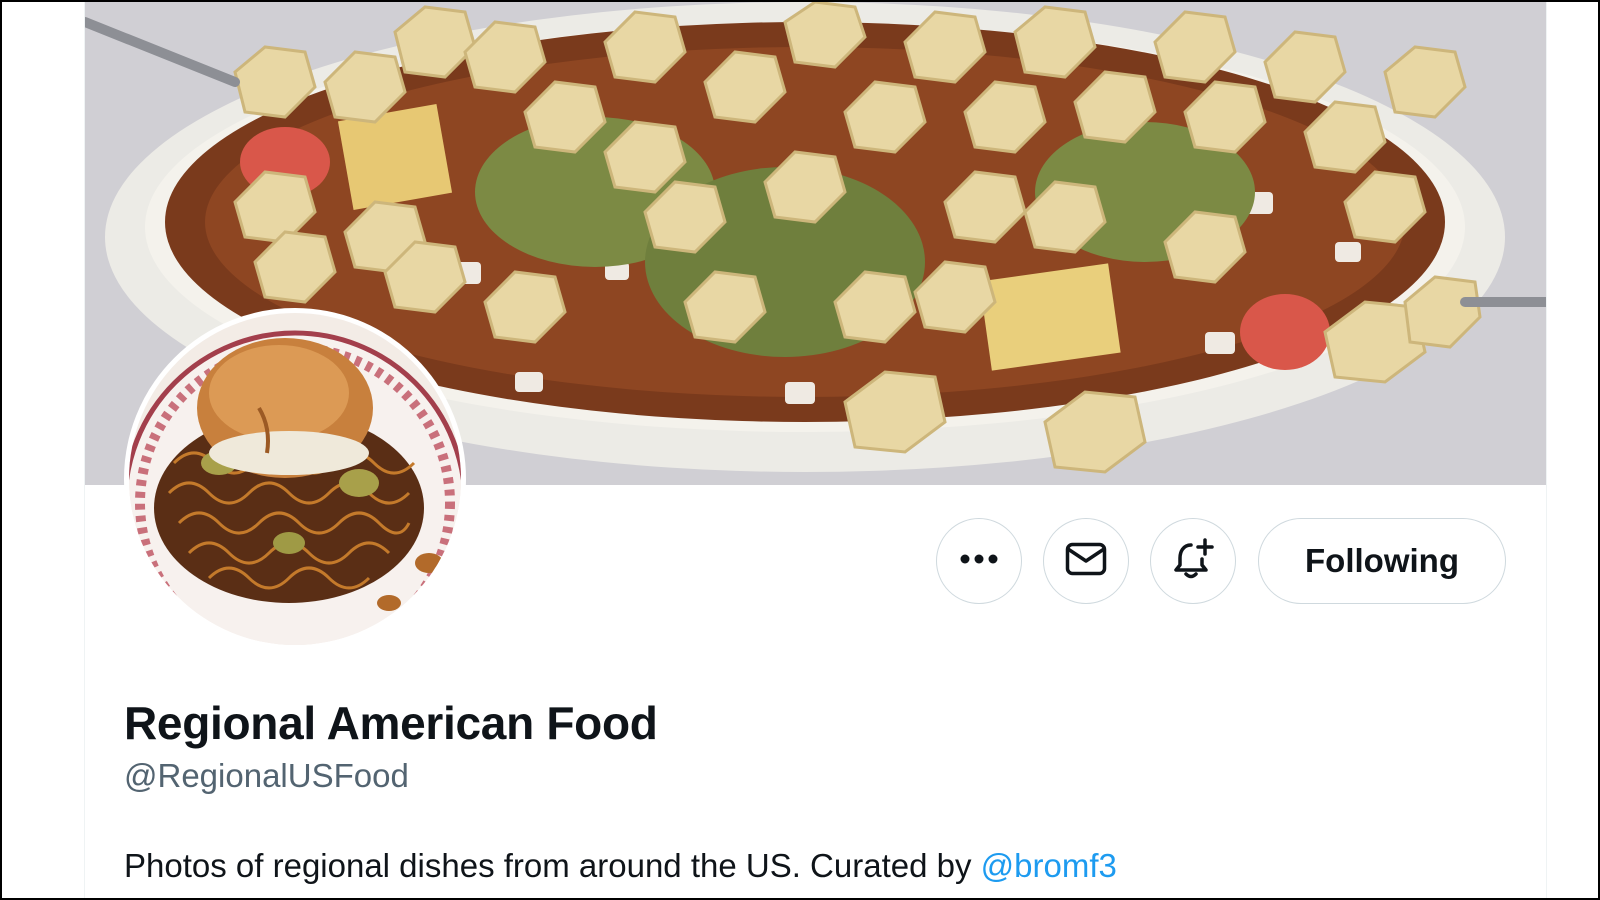 The height and width of the screenshot is (900, 1600). What do you see at coordinates (1049, 865) in the screenshot?
I see `bio-mention-link: @bromf3` at bounding box center [1049, 865].